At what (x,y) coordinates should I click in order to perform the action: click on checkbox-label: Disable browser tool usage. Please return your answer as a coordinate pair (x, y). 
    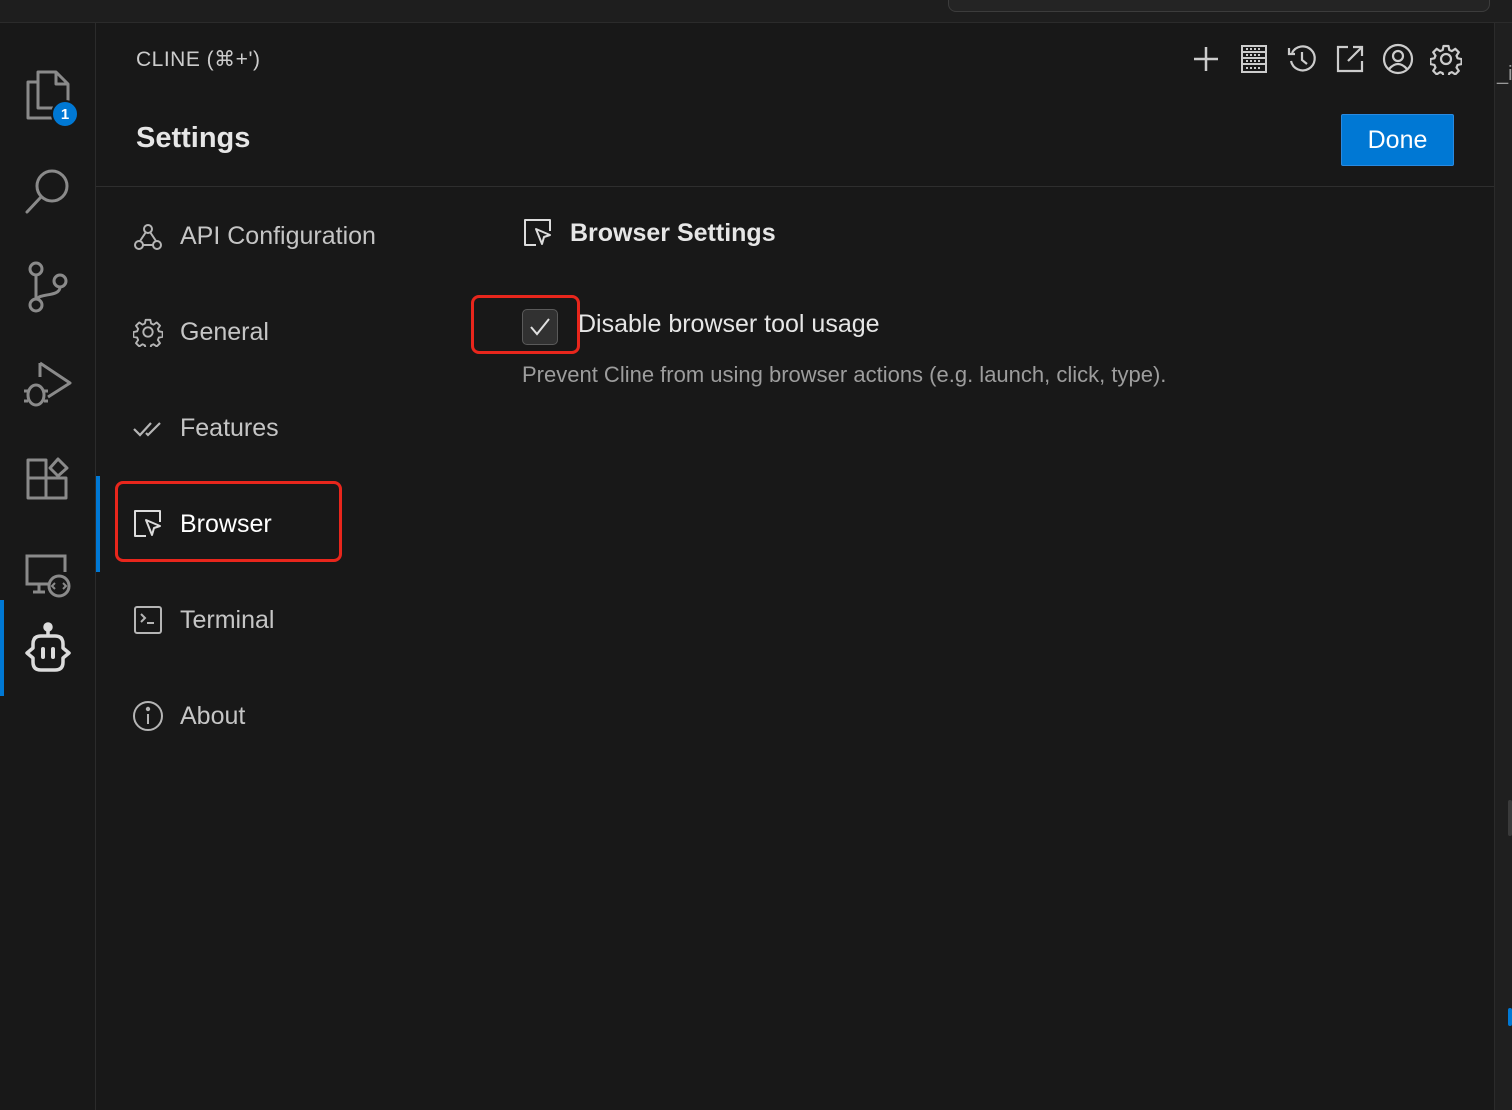
    Looking at the image, I should click on (729, 324).